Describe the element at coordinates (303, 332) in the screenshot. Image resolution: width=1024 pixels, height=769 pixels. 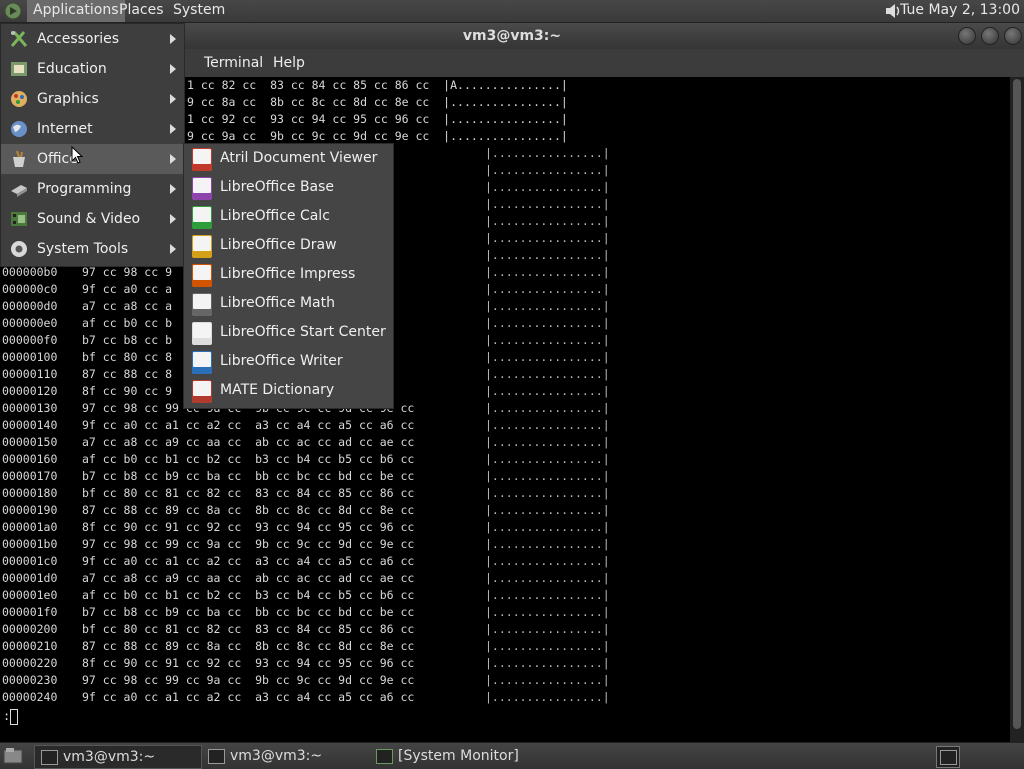
I see `menu-item-label: LibreOffice Start Center` at that location.